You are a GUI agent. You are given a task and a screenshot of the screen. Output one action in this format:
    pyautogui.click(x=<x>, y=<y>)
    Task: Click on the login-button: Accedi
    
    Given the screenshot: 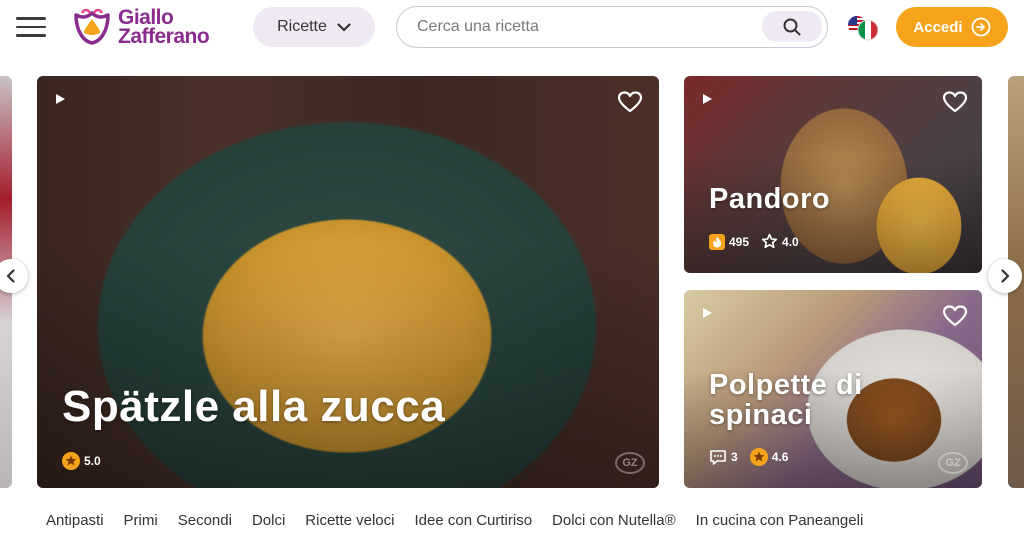 What is the action you would take?
    pyautogui.click(x=952, y=27)
    